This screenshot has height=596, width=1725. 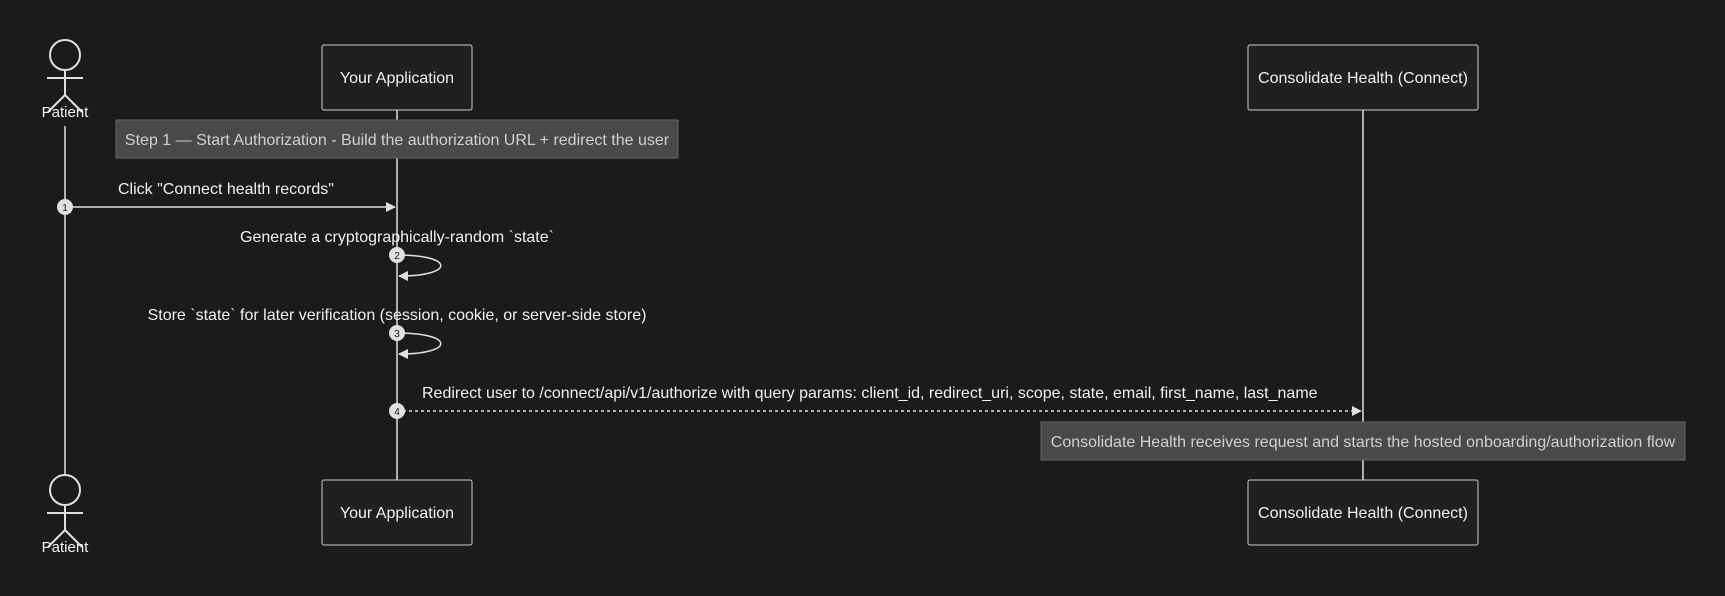 I want to click on participant-ch-bottom: Consolidate Health (Connect), so click(x=1363, y=512).